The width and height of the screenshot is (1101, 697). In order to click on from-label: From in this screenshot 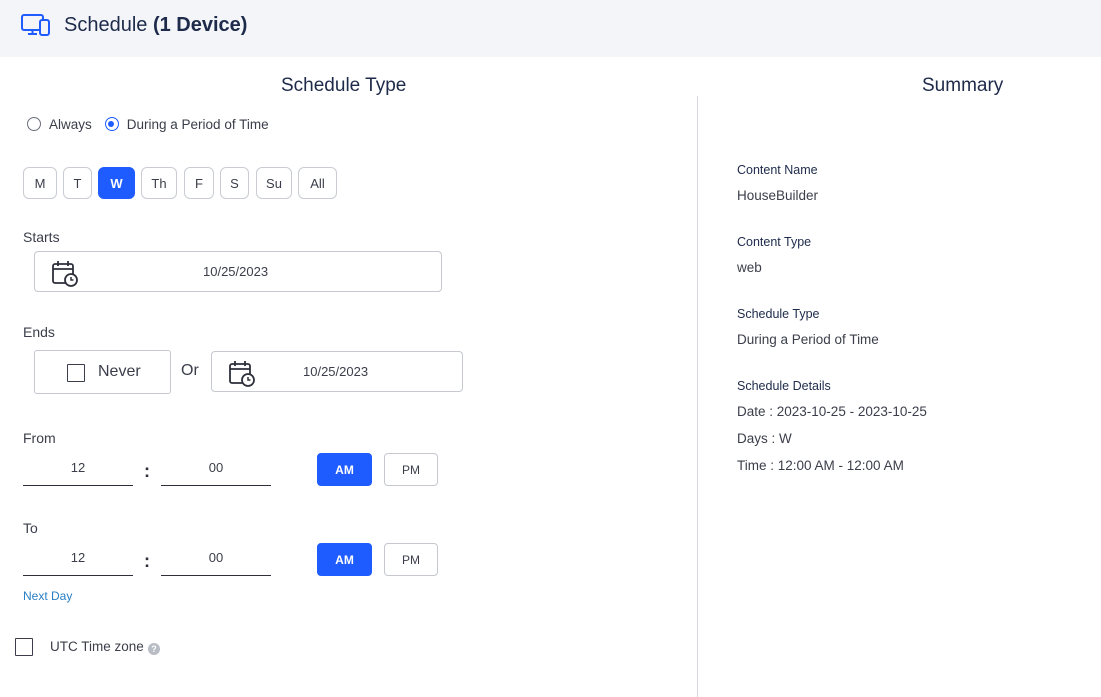, I will do `click(39, 438)`.